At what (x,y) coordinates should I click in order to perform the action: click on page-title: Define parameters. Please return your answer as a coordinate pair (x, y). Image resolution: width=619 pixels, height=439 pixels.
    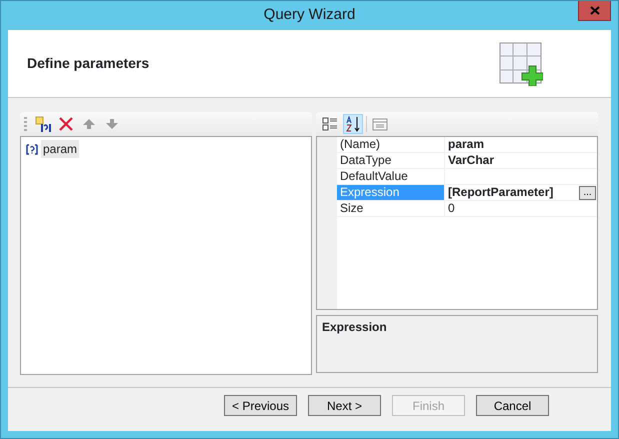
    Looking at the image, I should click on (88, 63).